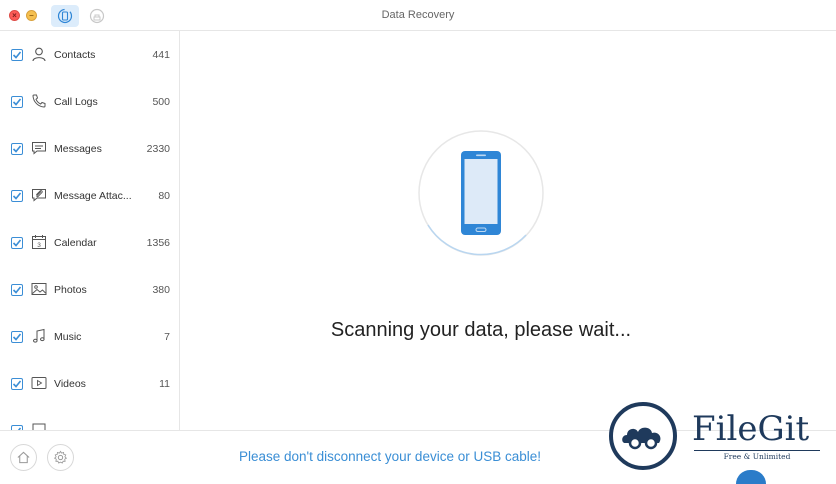  I want to click on item-count: 7, so click(167, 337).